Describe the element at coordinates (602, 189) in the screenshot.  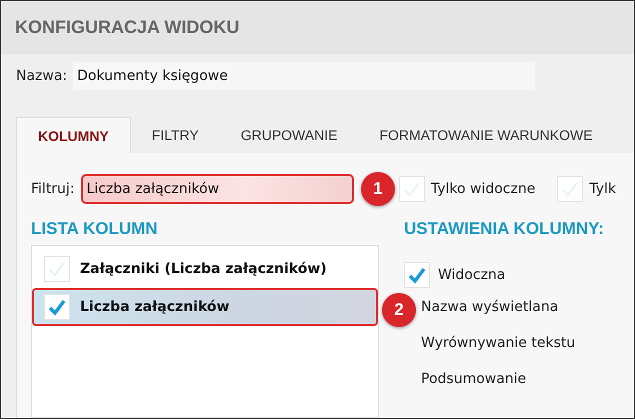
I see `checkbox-label: Tylk` at that location.